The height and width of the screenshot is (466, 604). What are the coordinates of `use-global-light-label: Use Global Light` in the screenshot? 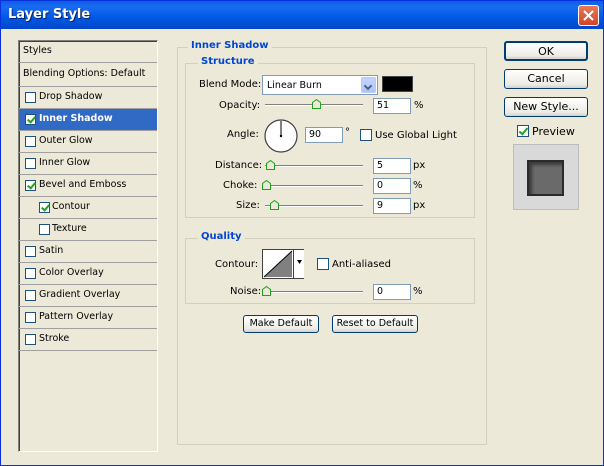 It's located at (416, 135).